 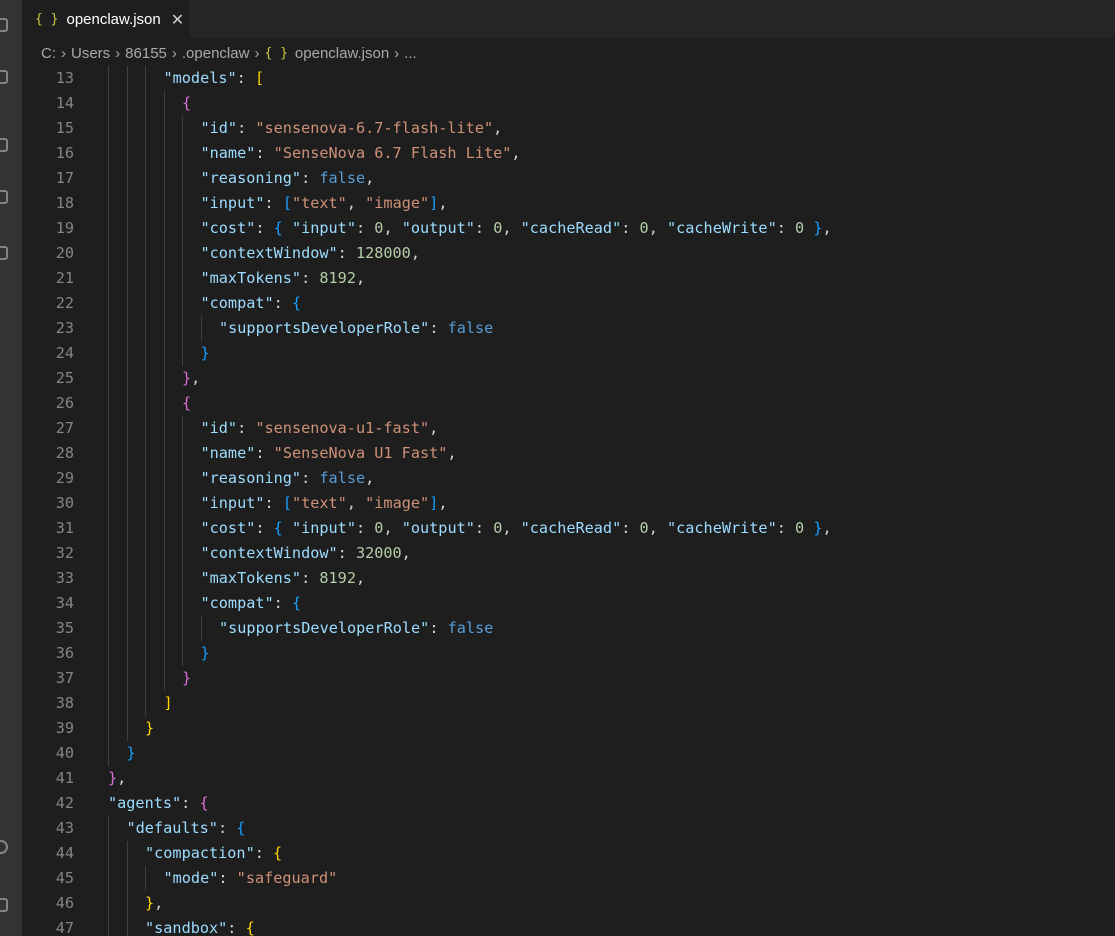 What do you see at coordinates (568, 778) in the screenshot?
I see `code-line: 41},` at bounding box center [568, 778].